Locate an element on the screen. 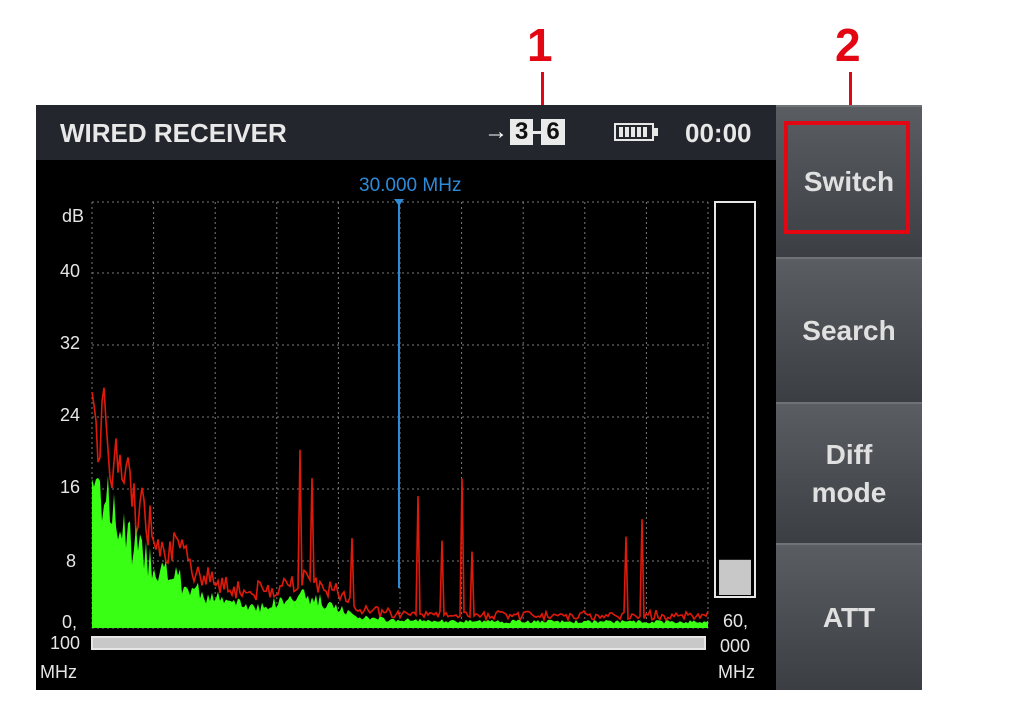 The height and width of the screenshot is (712, 1019). y-tick-8: 8 is located at coordinates (71, 561).